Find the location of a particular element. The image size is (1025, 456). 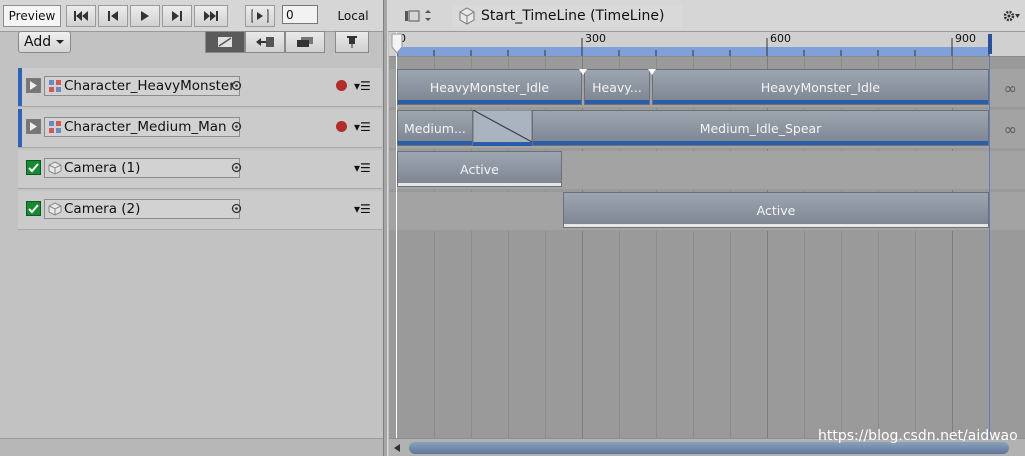

track-lane: Medium... Medium_Idle_Spear ∞ is located at coordinates (707, 129).